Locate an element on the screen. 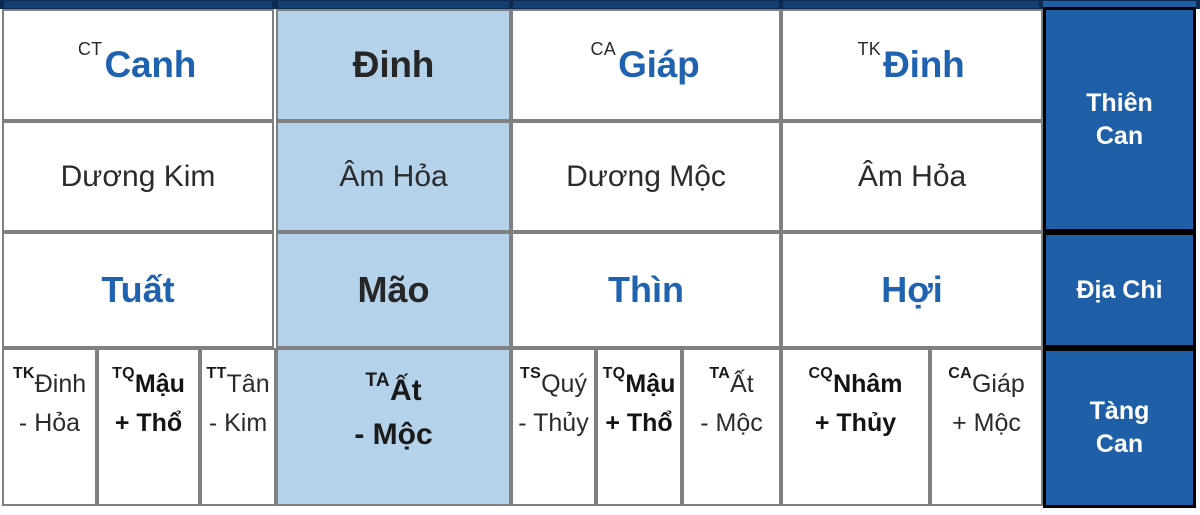 The height and width of the screenshot is (515, 1200). branch-cell-col3: Thìn is located at coordinates (646, 290).